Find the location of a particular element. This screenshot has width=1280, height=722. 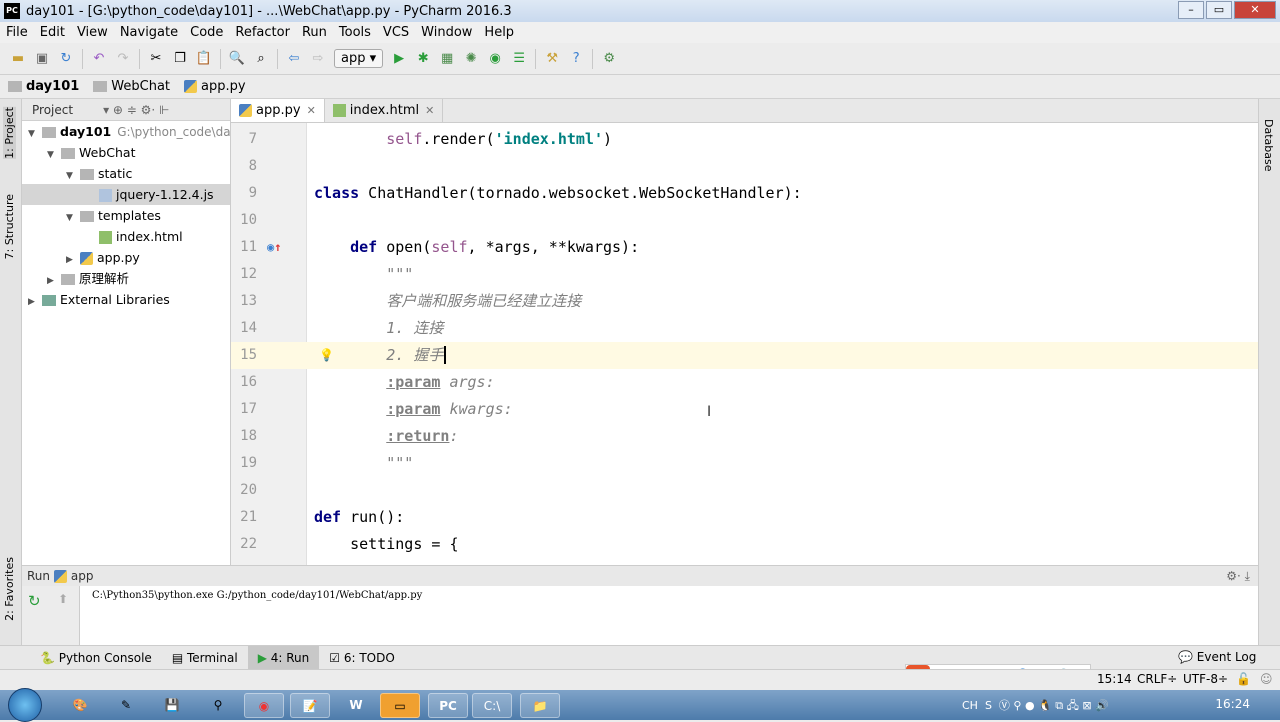

database-side-tab: Database is located at coordinates (1268, 145).